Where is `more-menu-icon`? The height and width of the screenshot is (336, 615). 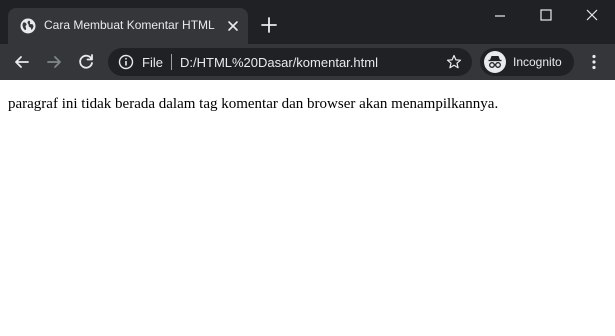 more-menu-icon is located at coordinates (594, 62).